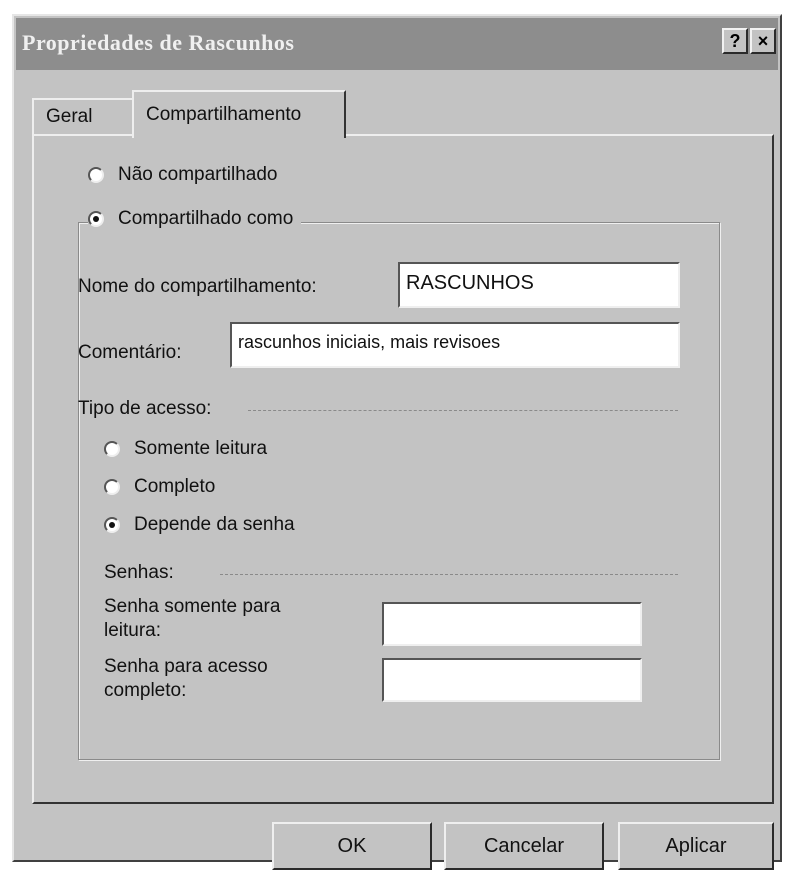 The height and width of the screenshot is (870, 787). I want to click on access-full-radio, so click(112, 487).